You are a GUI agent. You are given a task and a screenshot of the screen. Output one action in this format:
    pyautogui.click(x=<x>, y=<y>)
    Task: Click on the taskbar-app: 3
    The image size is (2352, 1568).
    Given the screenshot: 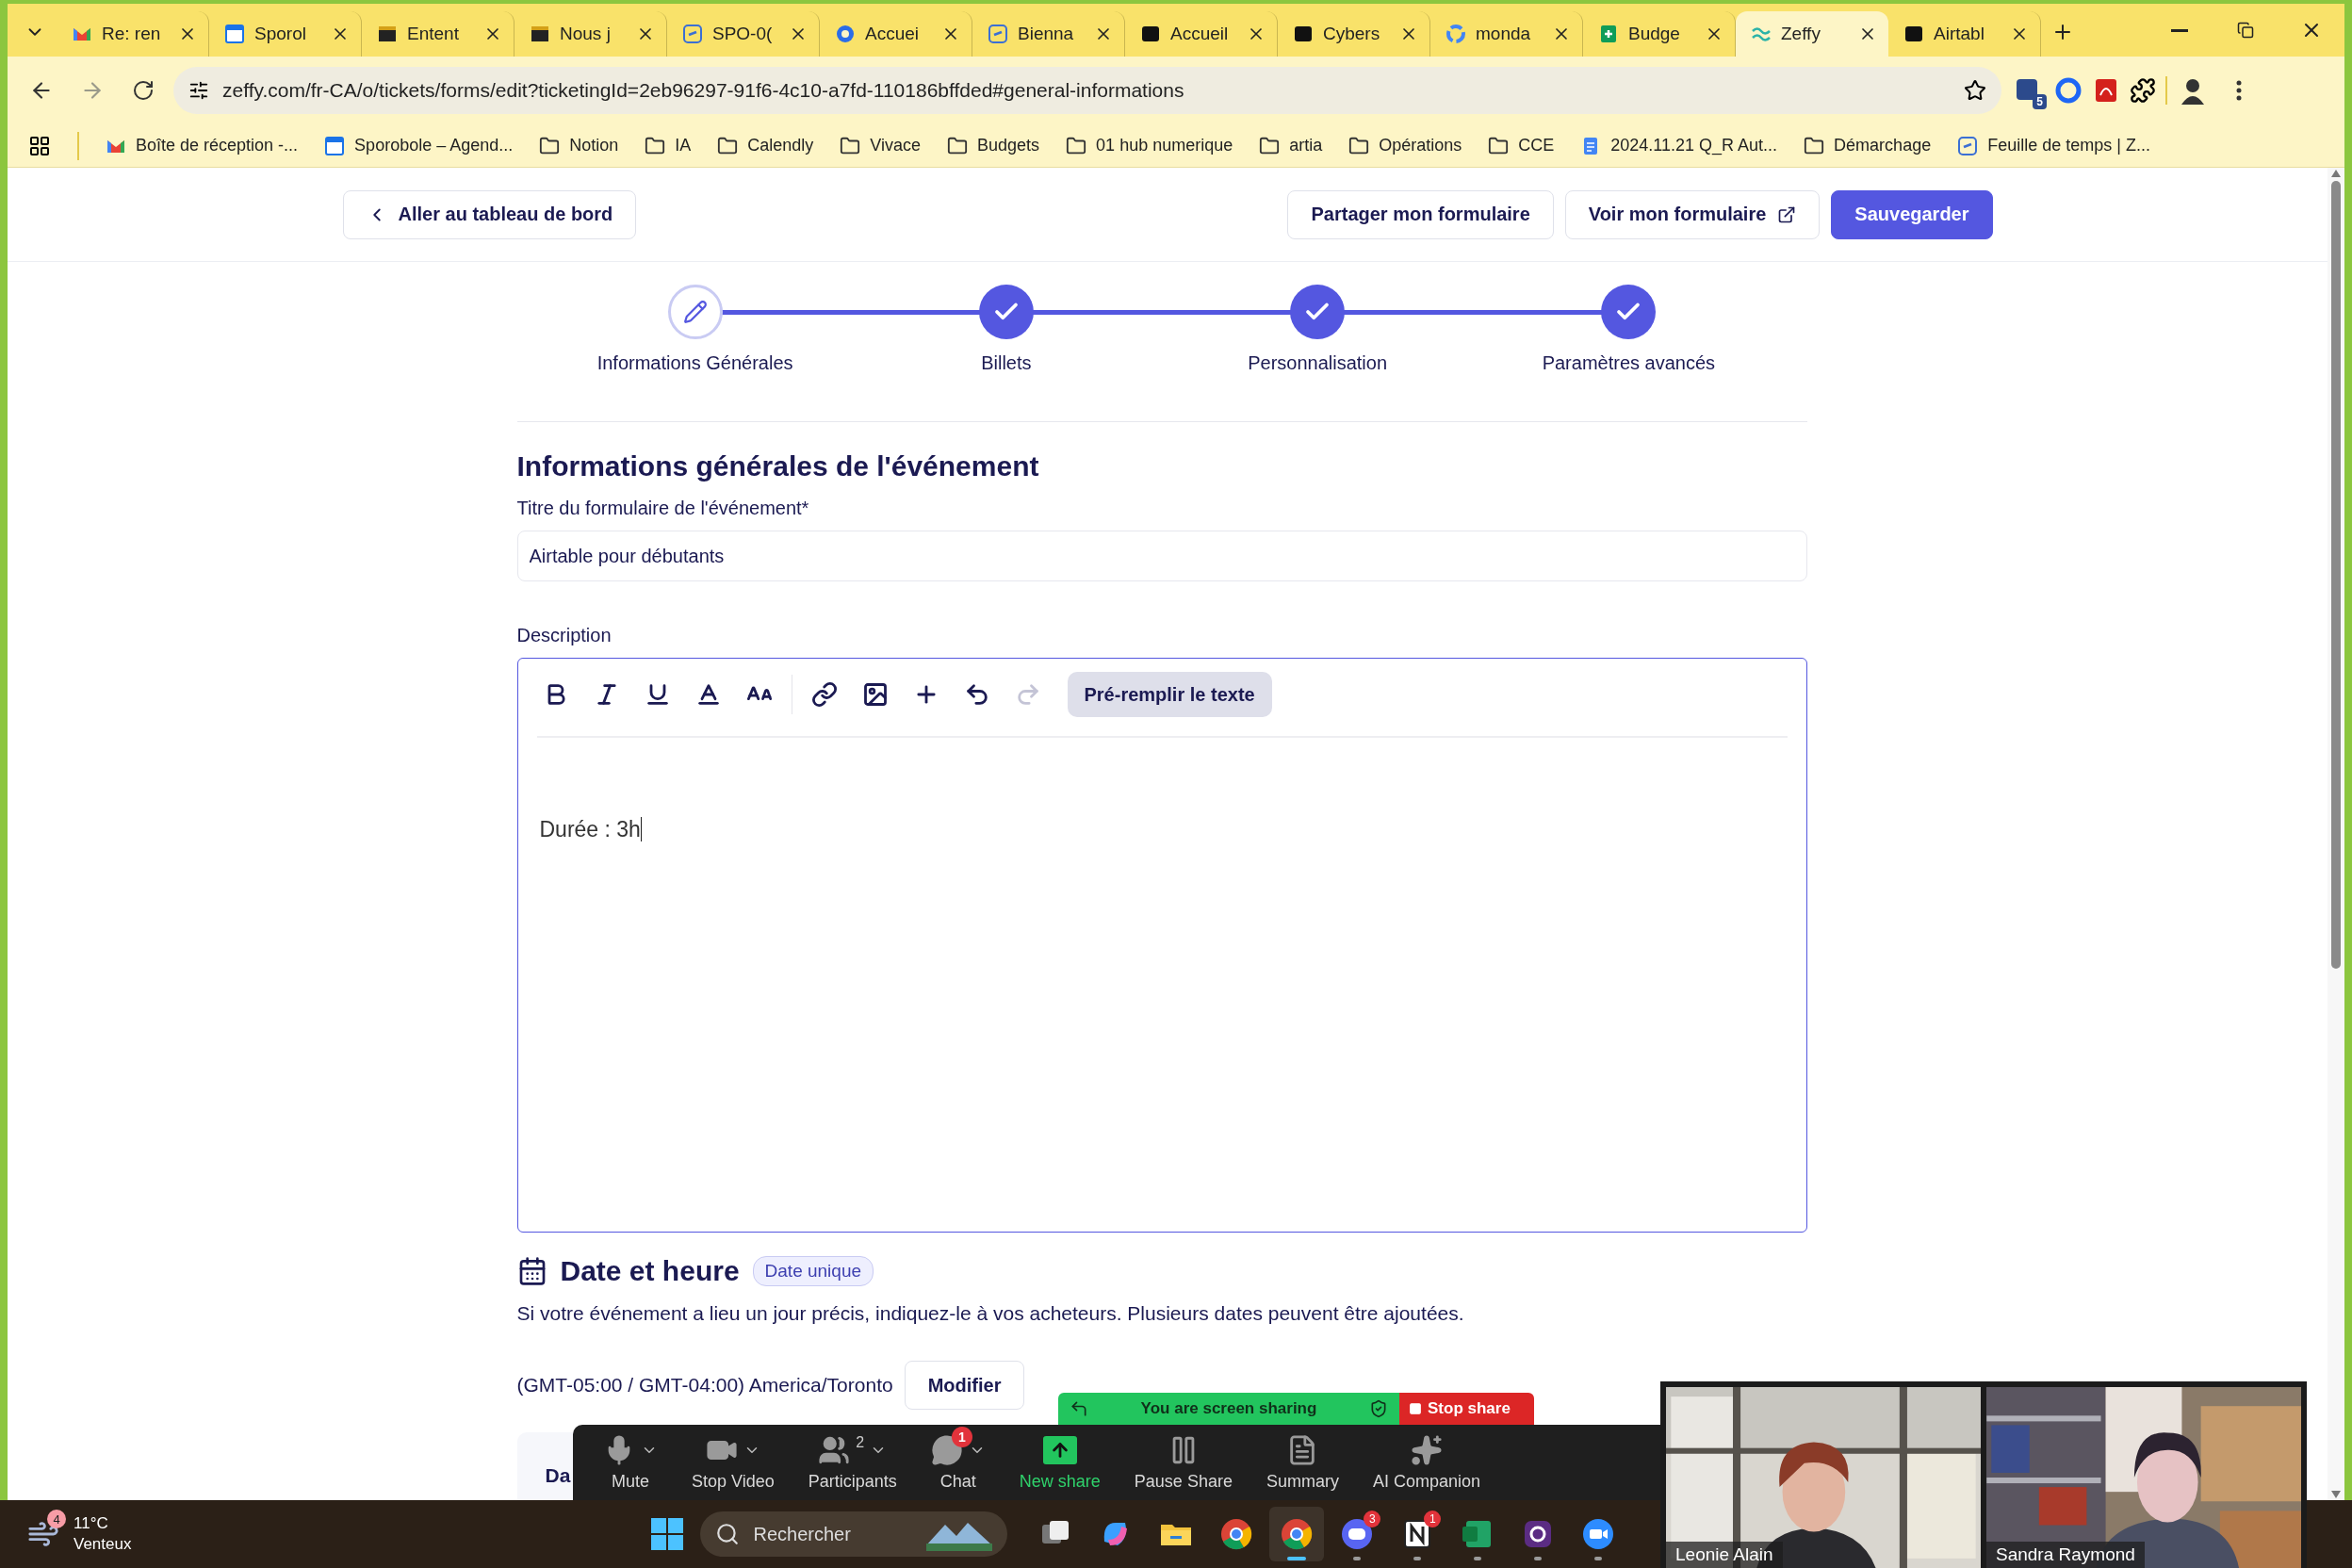 What is the action you would take?
    pyautogui.click(x=1357, y=1534)
    